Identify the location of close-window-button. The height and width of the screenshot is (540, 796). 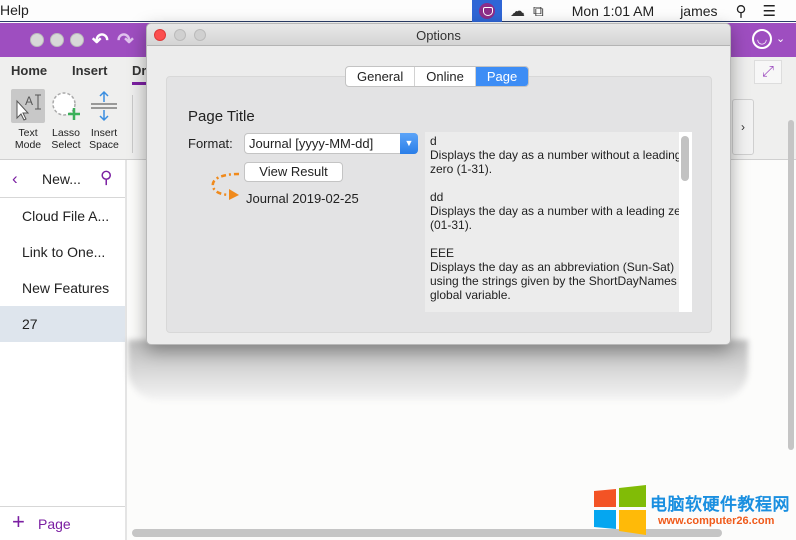
(37, 40).